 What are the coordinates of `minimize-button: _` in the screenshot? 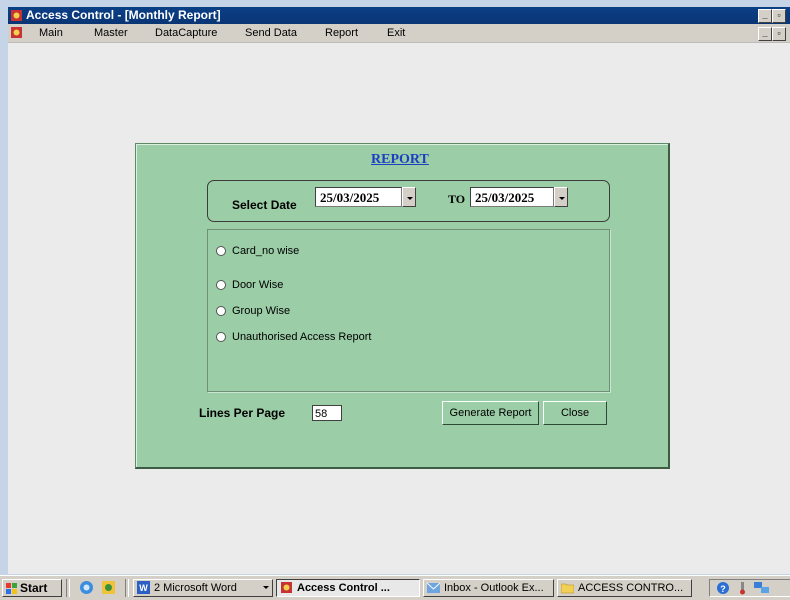 It's located at (765, 16).